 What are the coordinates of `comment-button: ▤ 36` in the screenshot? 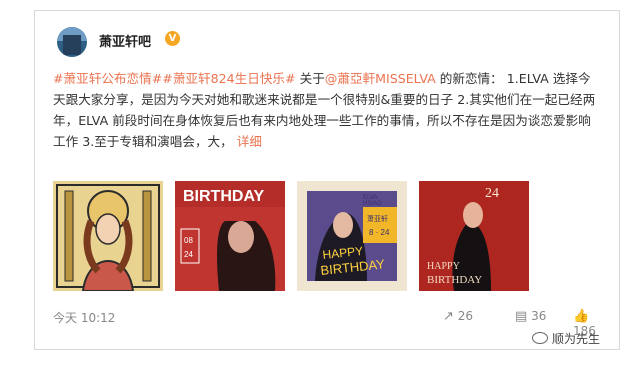 It's located at (530, 316).